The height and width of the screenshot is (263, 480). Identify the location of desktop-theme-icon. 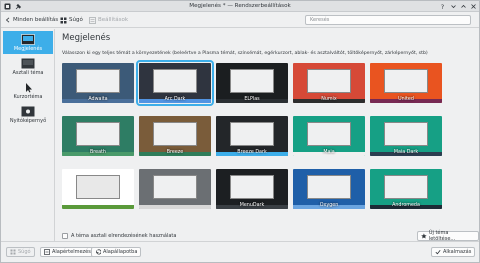
(28, 63).